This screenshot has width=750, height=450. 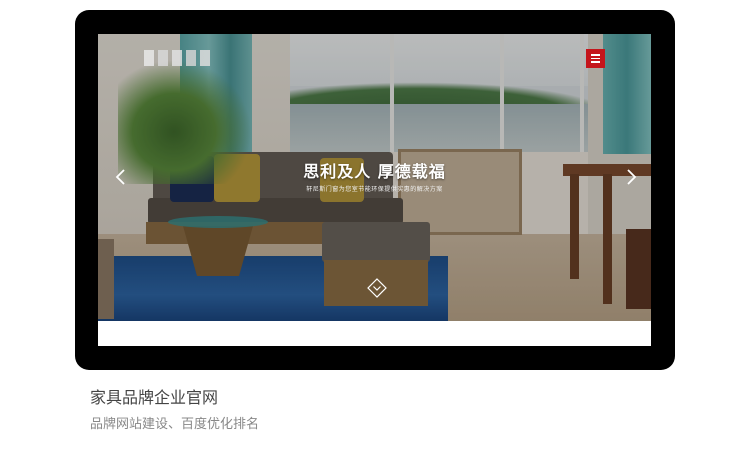 I want to click on hero-subline: 轩尼斯门窗为您室节能环保提供实惠的解决方案, so click(x=374, y=189).